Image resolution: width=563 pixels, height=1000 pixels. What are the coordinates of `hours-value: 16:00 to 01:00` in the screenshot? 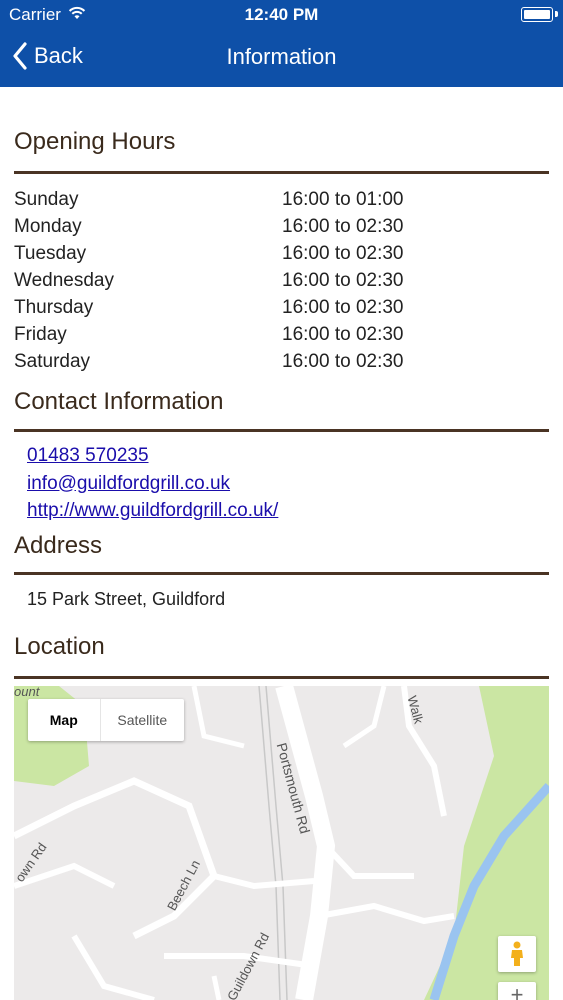 It's located at (343, 199).